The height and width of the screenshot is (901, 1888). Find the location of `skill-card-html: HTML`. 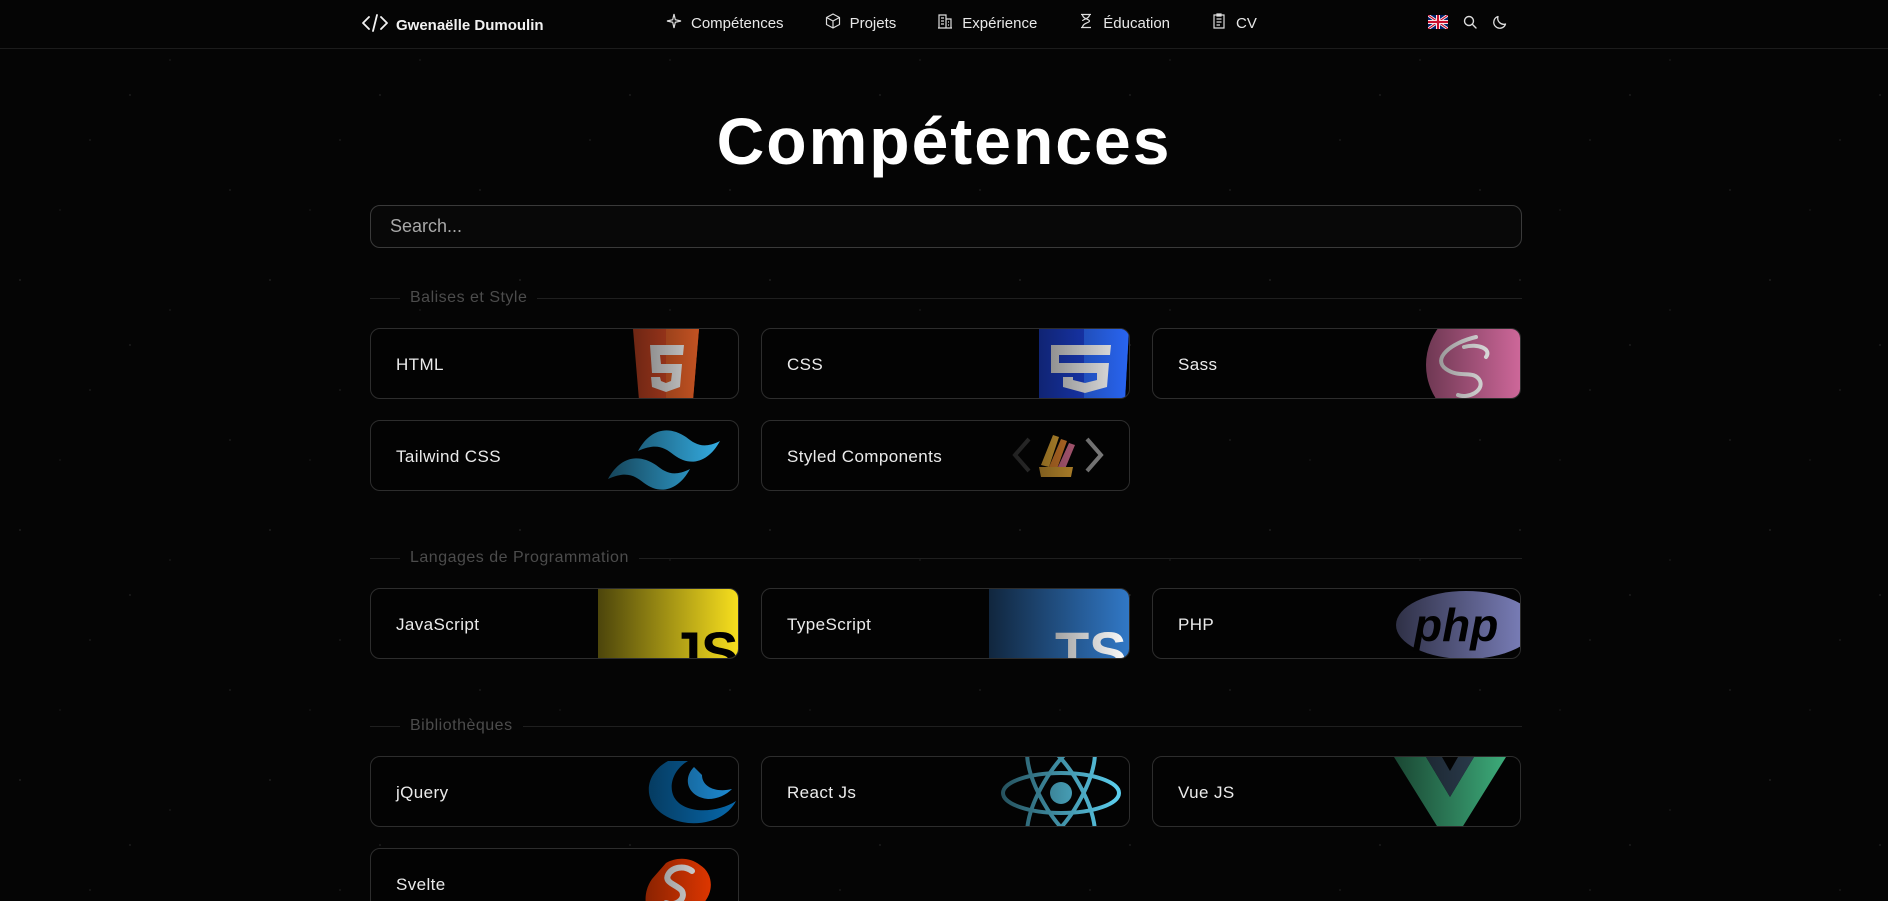

skill-card-html: HTML is located at coordinates (554, 363).